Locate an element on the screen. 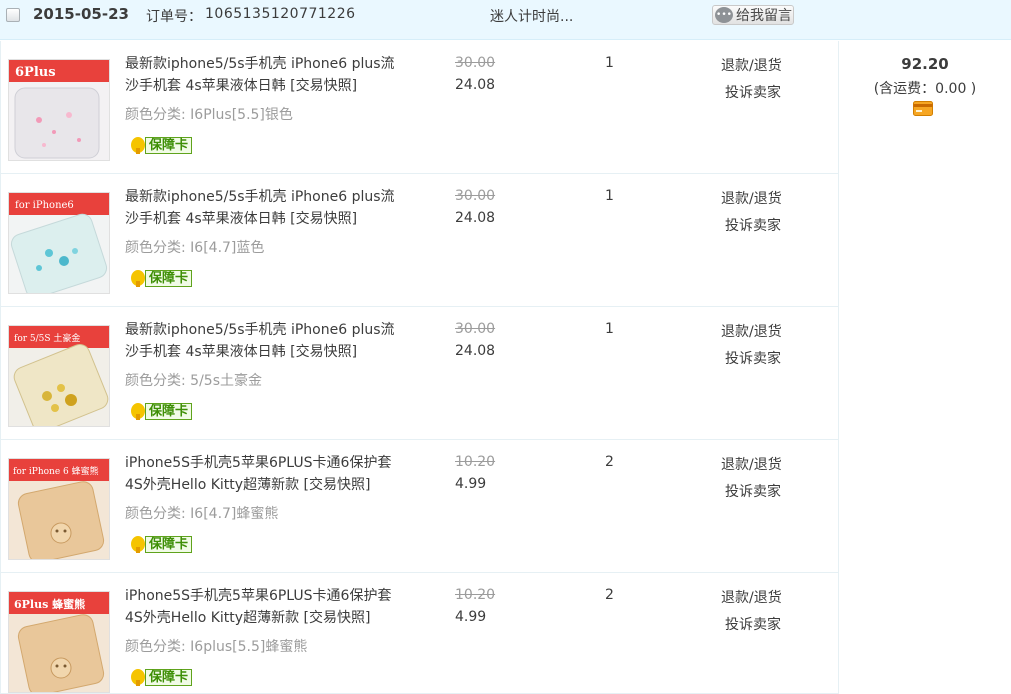 This screenshot has height=694, width=1011. phone-case-image: 6Plus 蜂蜜熊 is located at coordinates (59, 642).